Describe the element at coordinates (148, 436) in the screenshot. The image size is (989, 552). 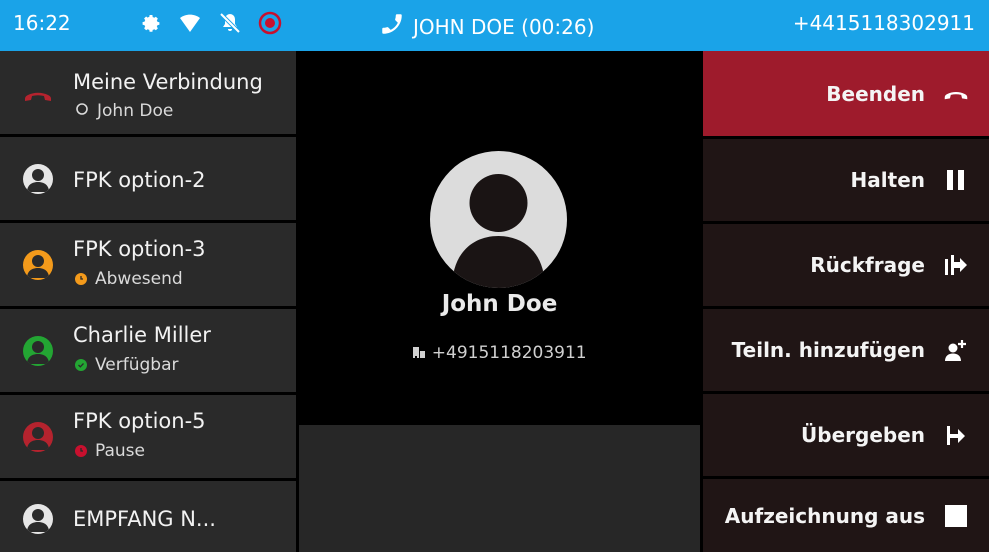
I see `list-item-fpk-option-5: FPK option-5 Pause` at that location.